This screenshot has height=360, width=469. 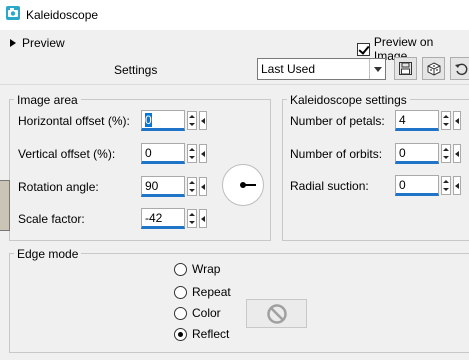 I want to click on vertical-offset-value: 0, so click(x=148, y=153).